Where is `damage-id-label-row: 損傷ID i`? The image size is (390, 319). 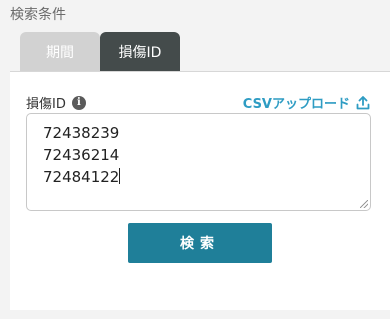
damage-id-label-row: 損傷ID i is located at coordinates (56, 102).